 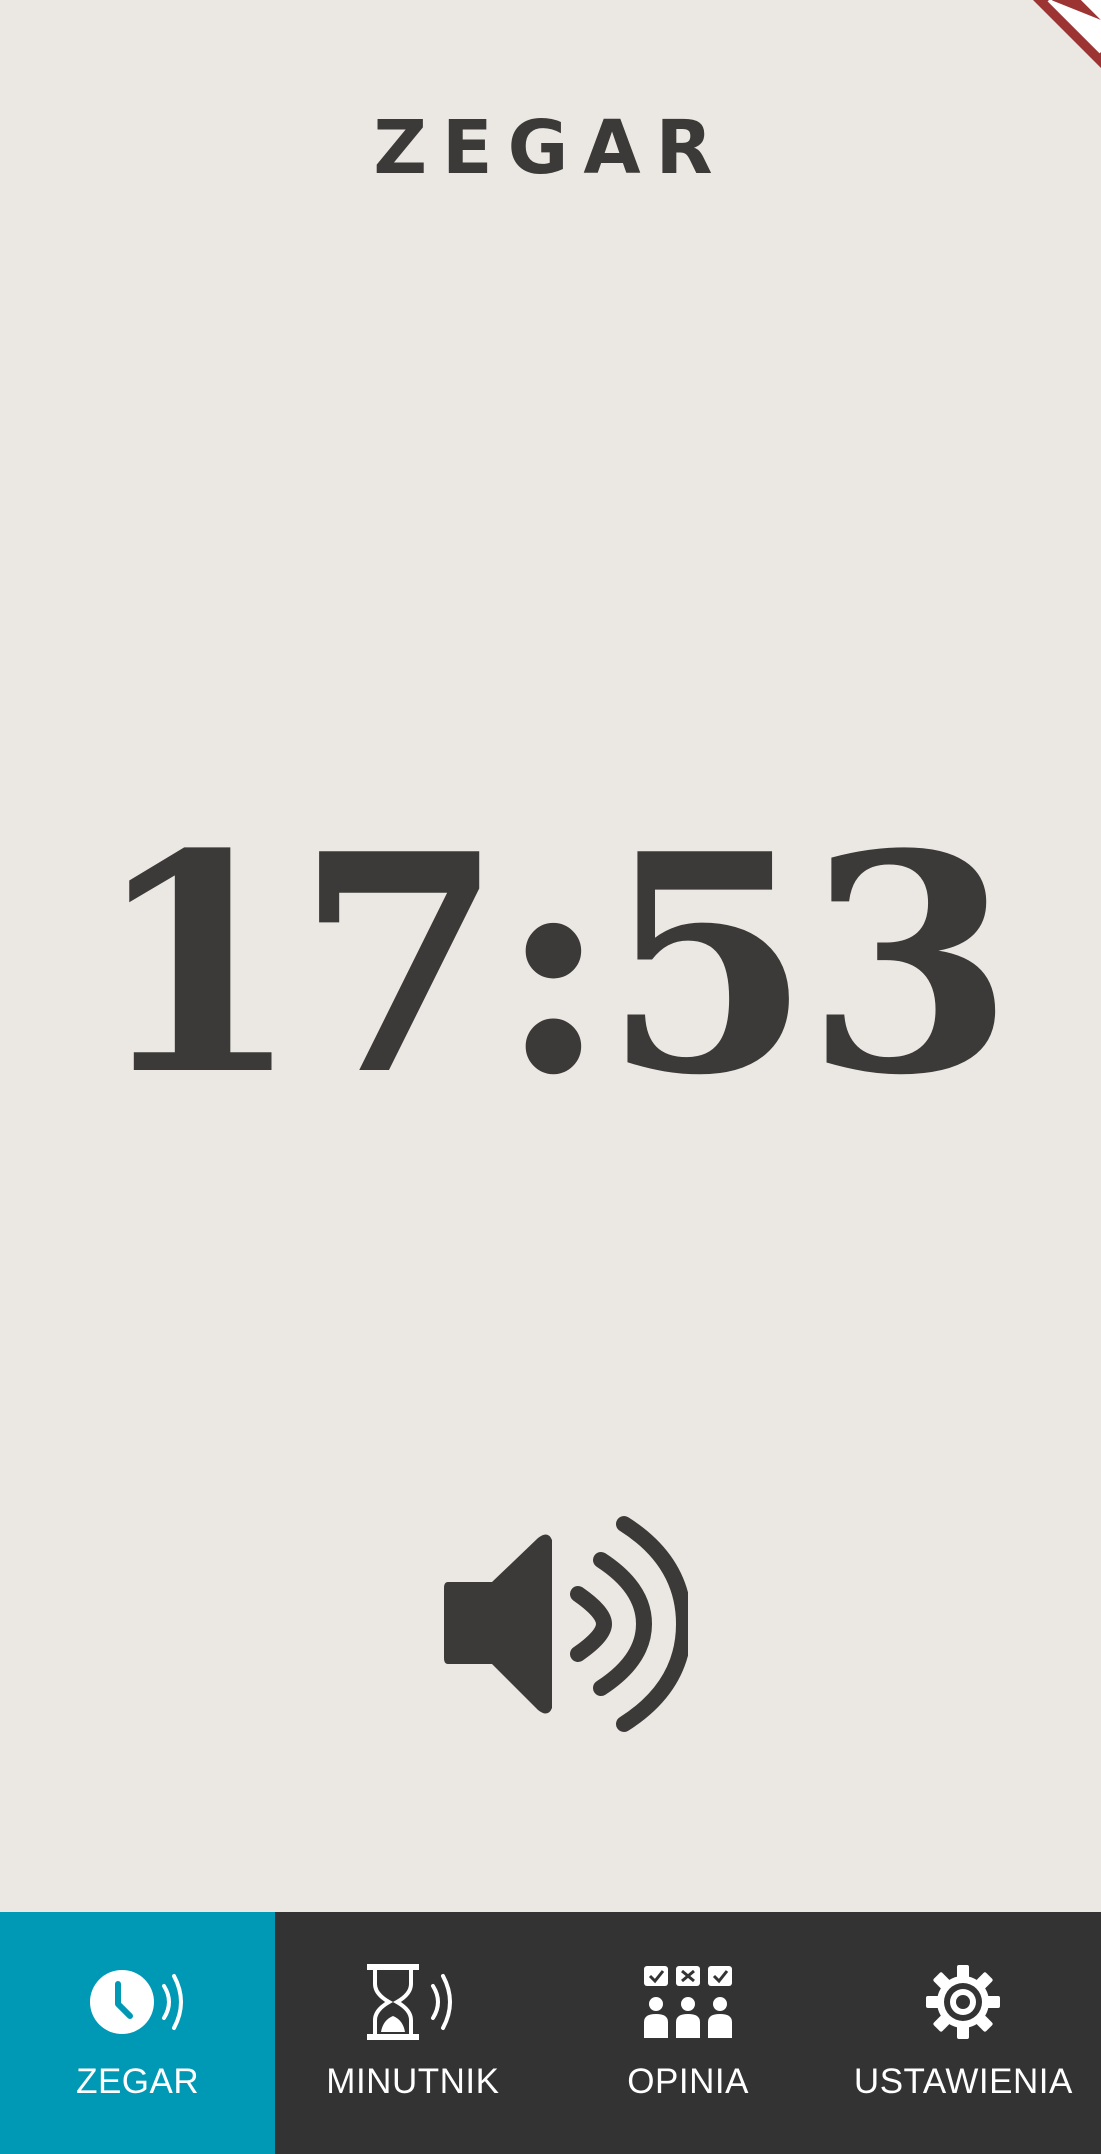 I want to click on nav-label-ustawienia: USTAWIENIA, so click(x=963, y=2081).